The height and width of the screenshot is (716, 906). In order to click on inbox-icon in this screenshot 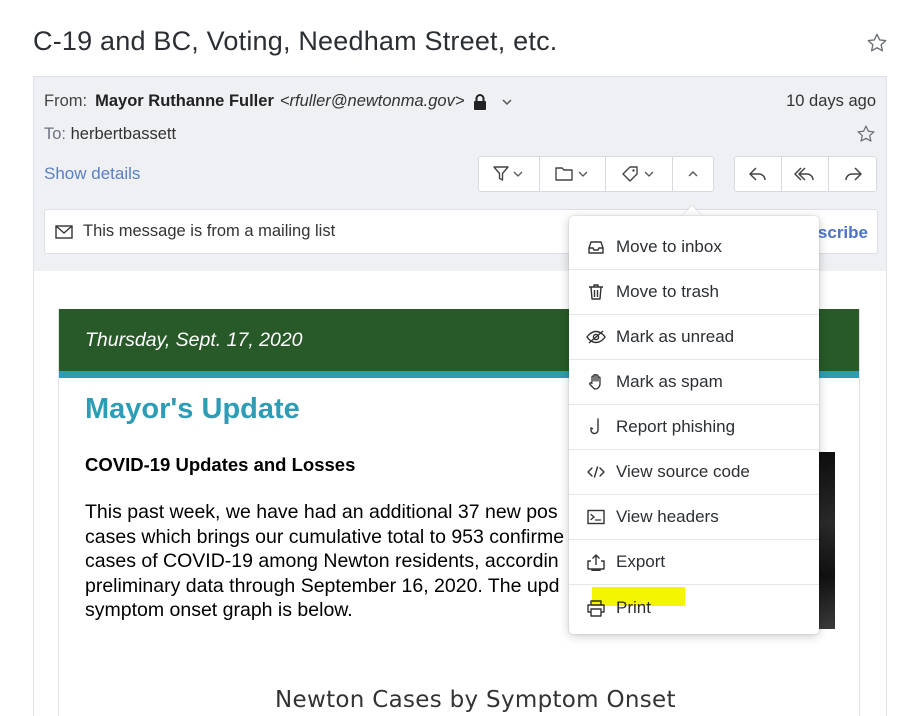, I will do `click(596, 247)`.